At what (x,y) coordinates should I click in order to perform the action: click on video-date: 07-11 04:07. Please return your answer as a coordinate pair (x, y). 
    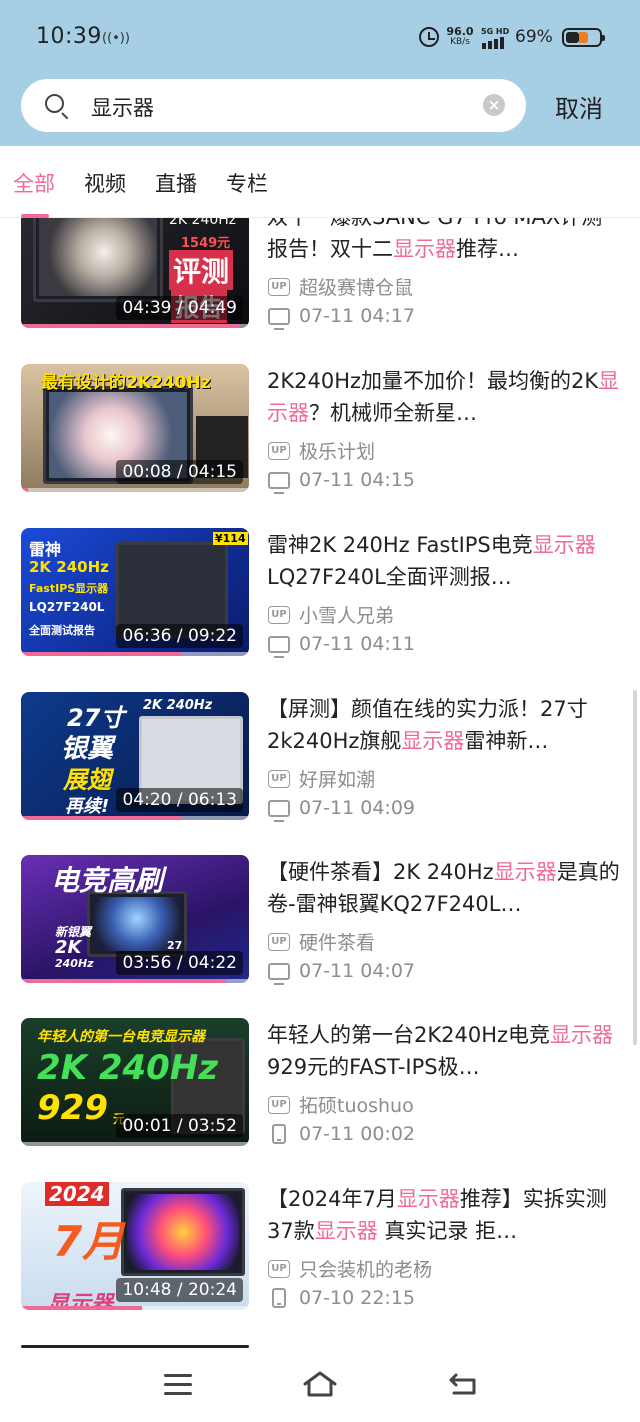
    Looking at the image, I should click on (341, 972).